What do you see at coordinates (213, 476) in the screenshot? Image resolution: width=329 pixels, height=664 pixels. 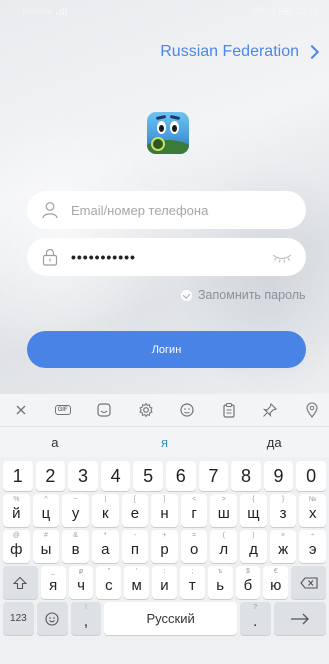 I see `key-7: 7` at bounding box center [213, 476].